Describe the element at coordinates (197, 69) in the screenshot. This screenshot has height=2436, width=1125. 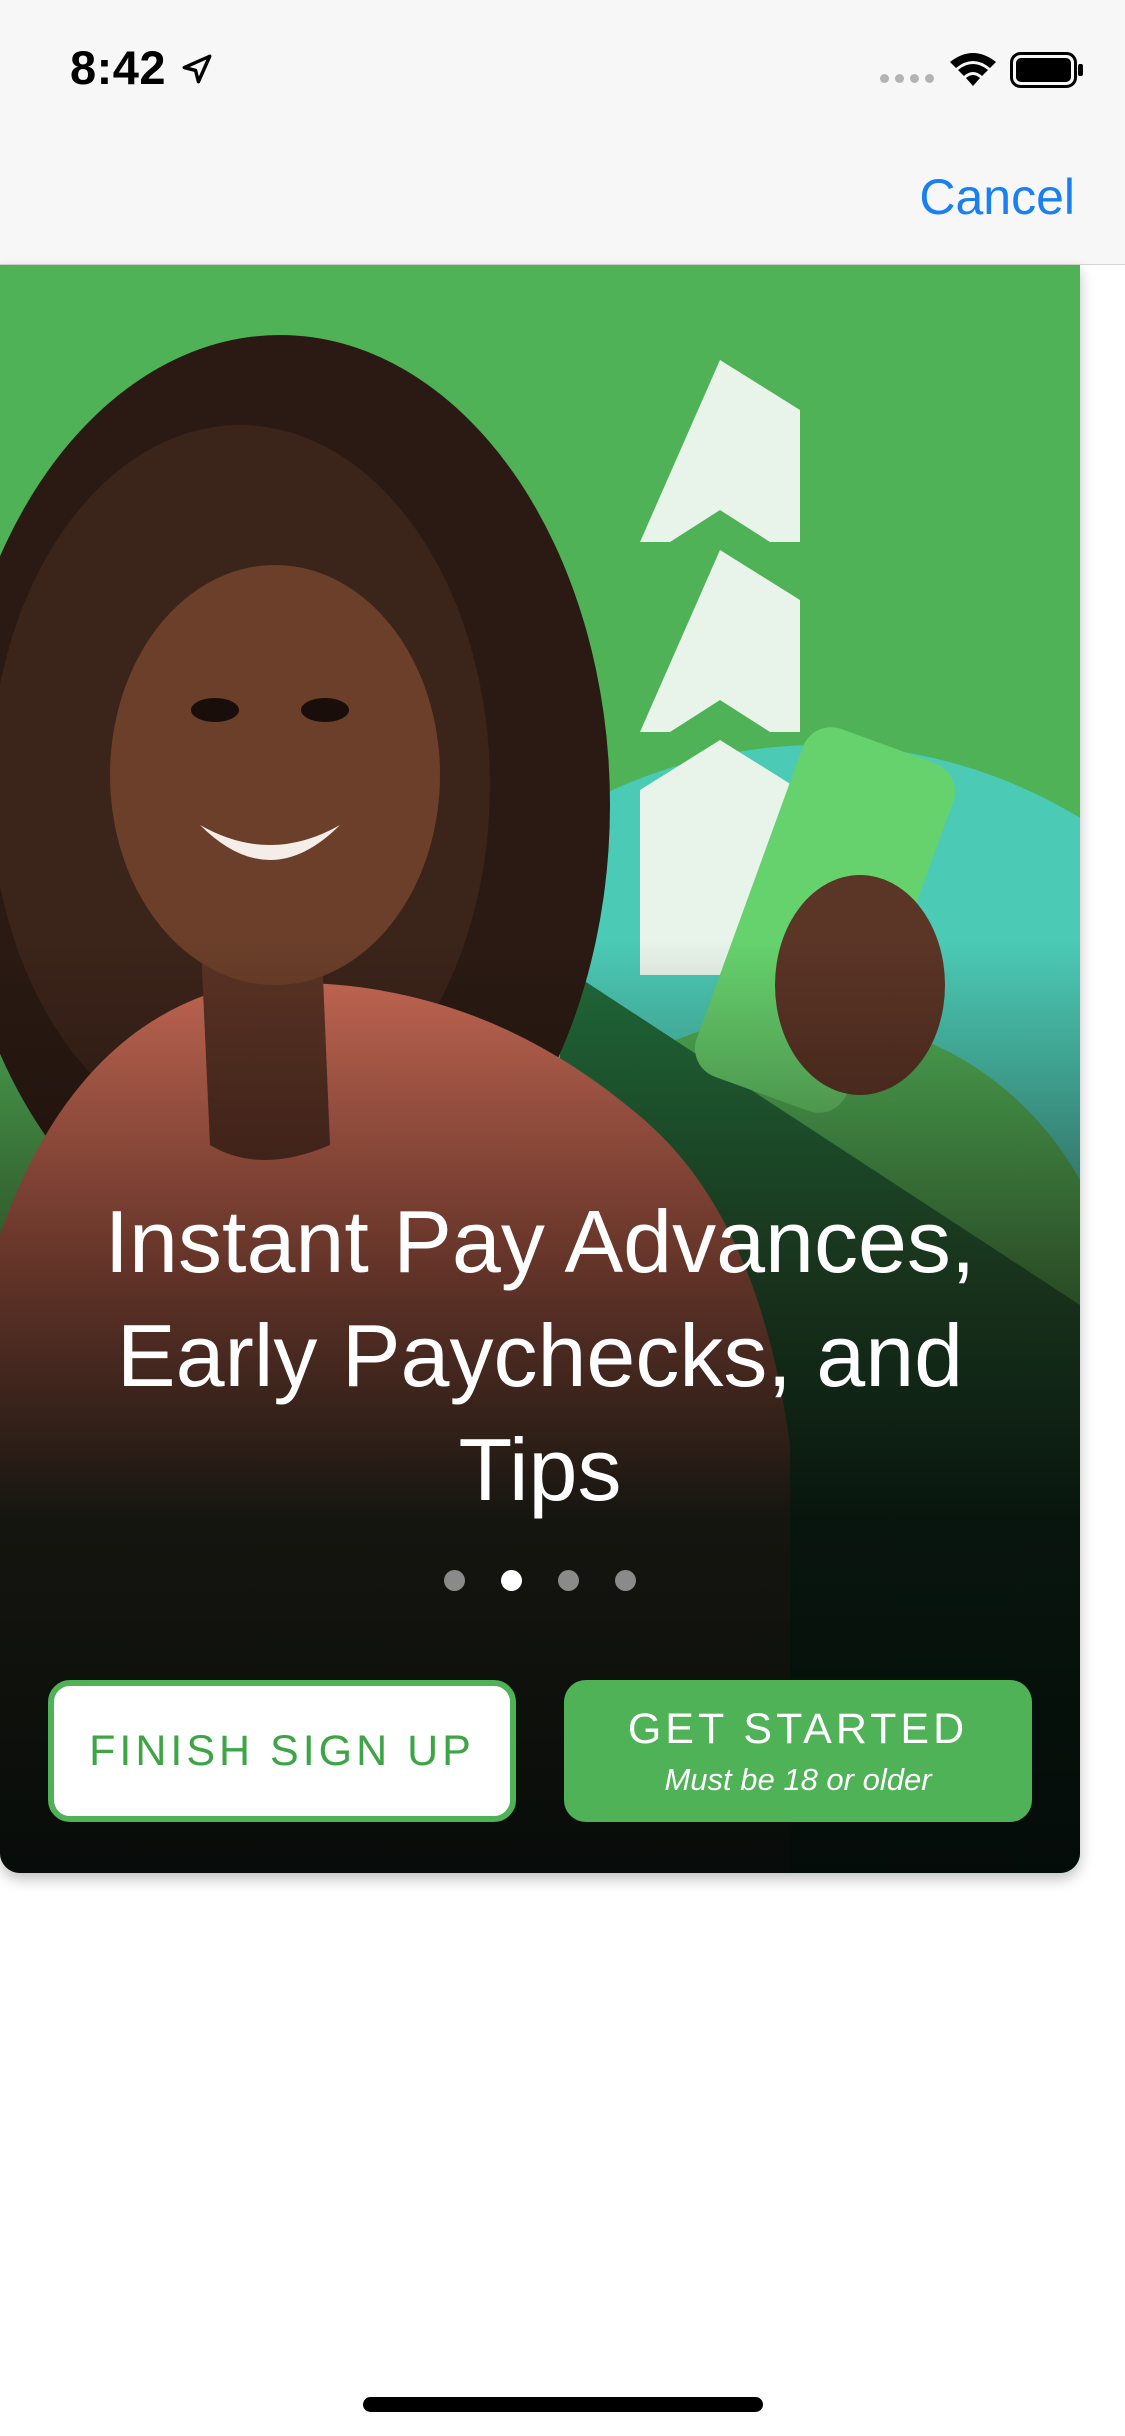
I see `location-arrow-icon` at that location.